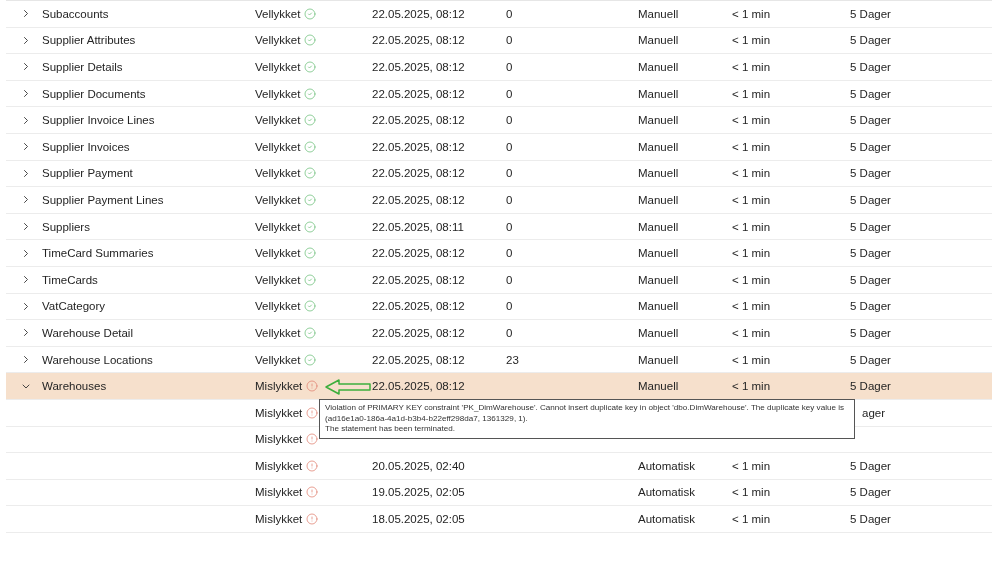  Describe the element at coordinates (427, 418) in the screenshot. I see `tooltip-text: (ad16e1a0-186a-4a1d-b3b4-b22eff298da7, 1361329, 1).` at that location.